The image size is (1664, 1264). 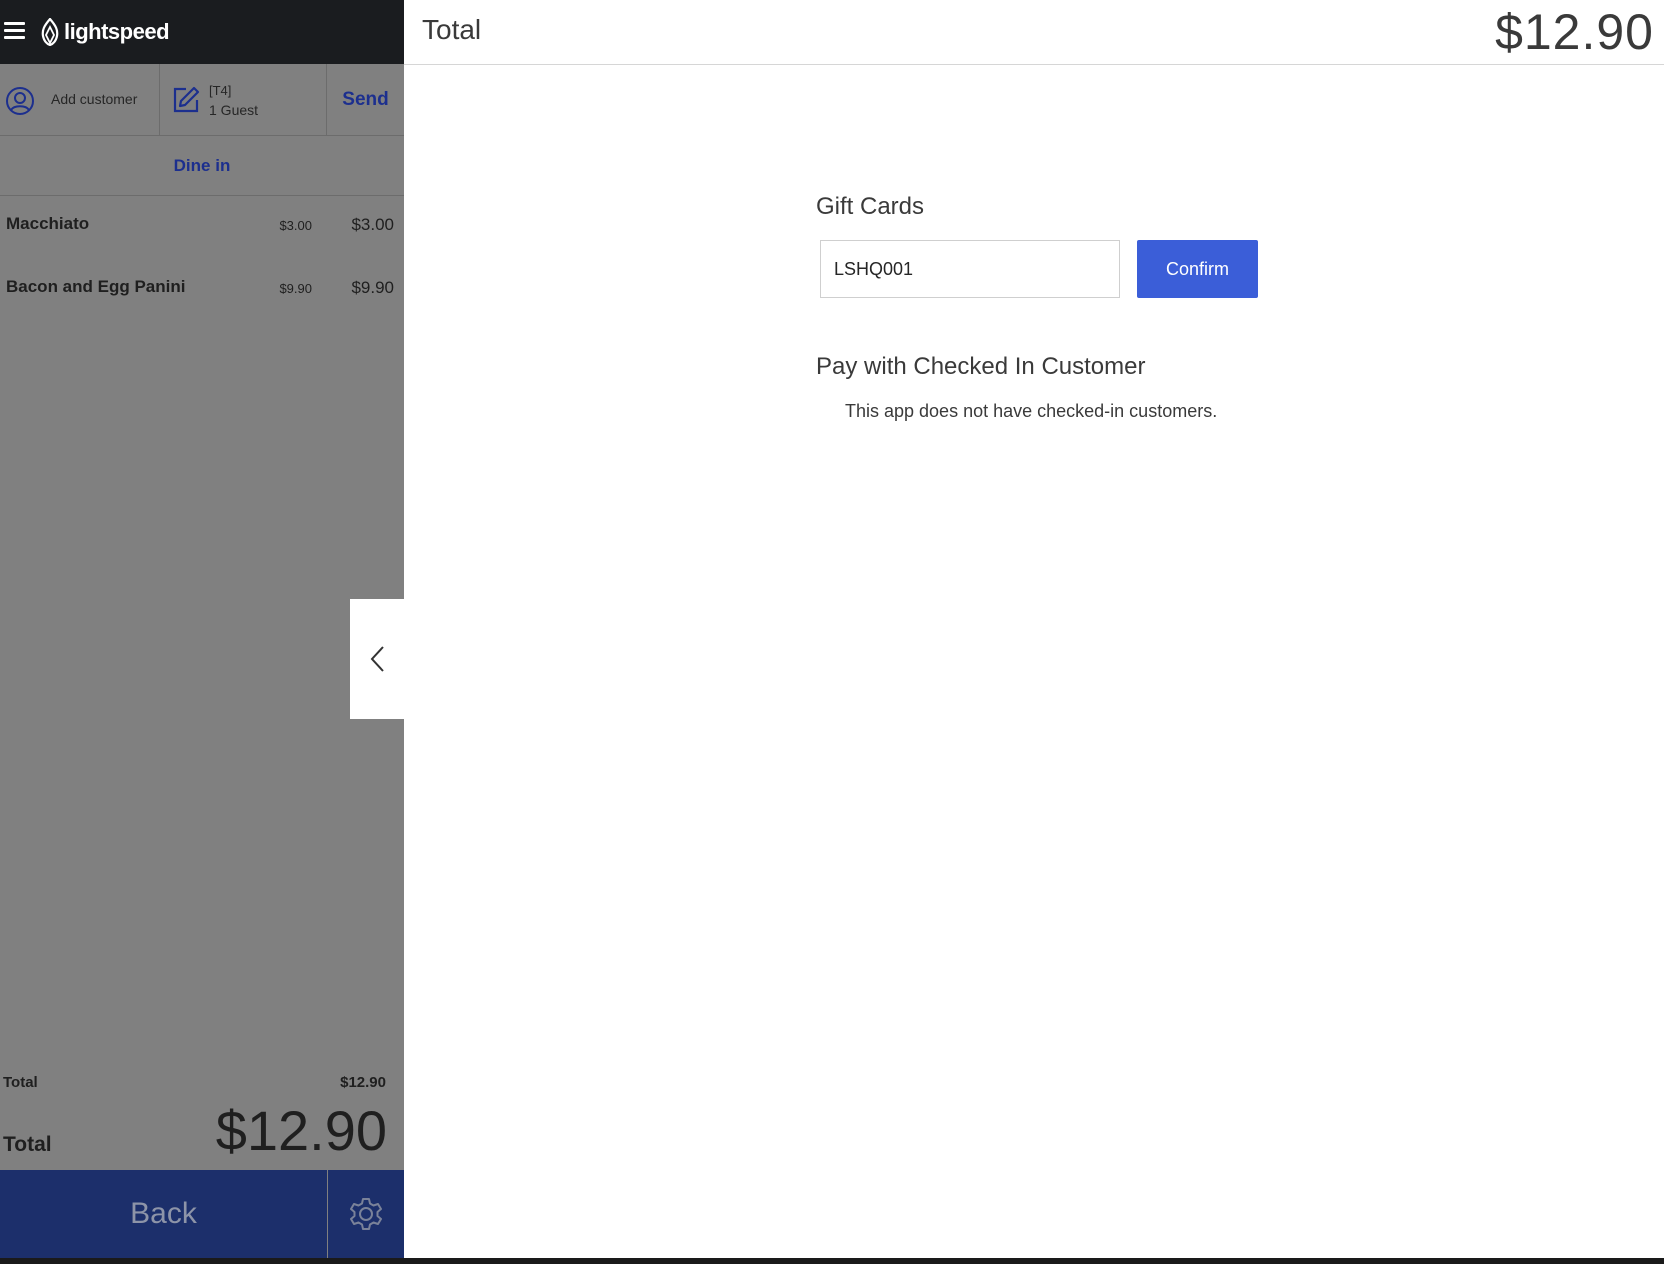 I want to click on order-item: Bacon and Egg Panini $9.90 $9.90, so click(x=202, y=290).